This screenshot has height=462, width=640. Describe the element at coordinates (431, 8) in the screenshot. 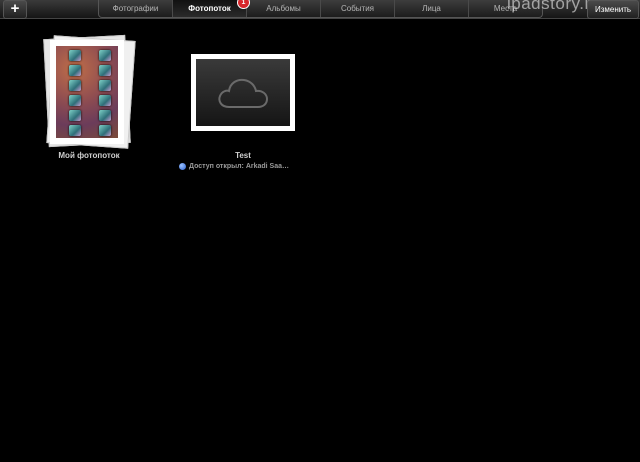

I see `tab-faces: Лица` at that location.